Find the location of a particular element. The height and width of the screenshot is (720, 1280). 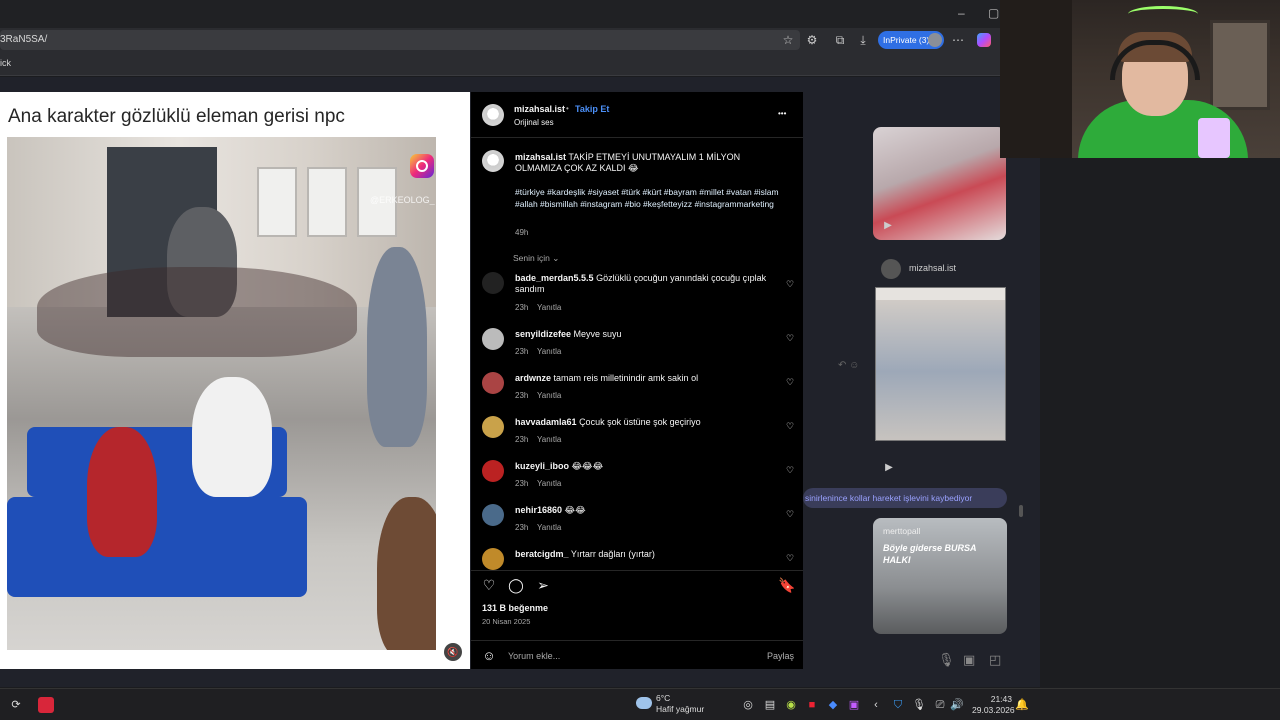

reply-icon: ↶ ☺ is located at coordinates (848, 365).